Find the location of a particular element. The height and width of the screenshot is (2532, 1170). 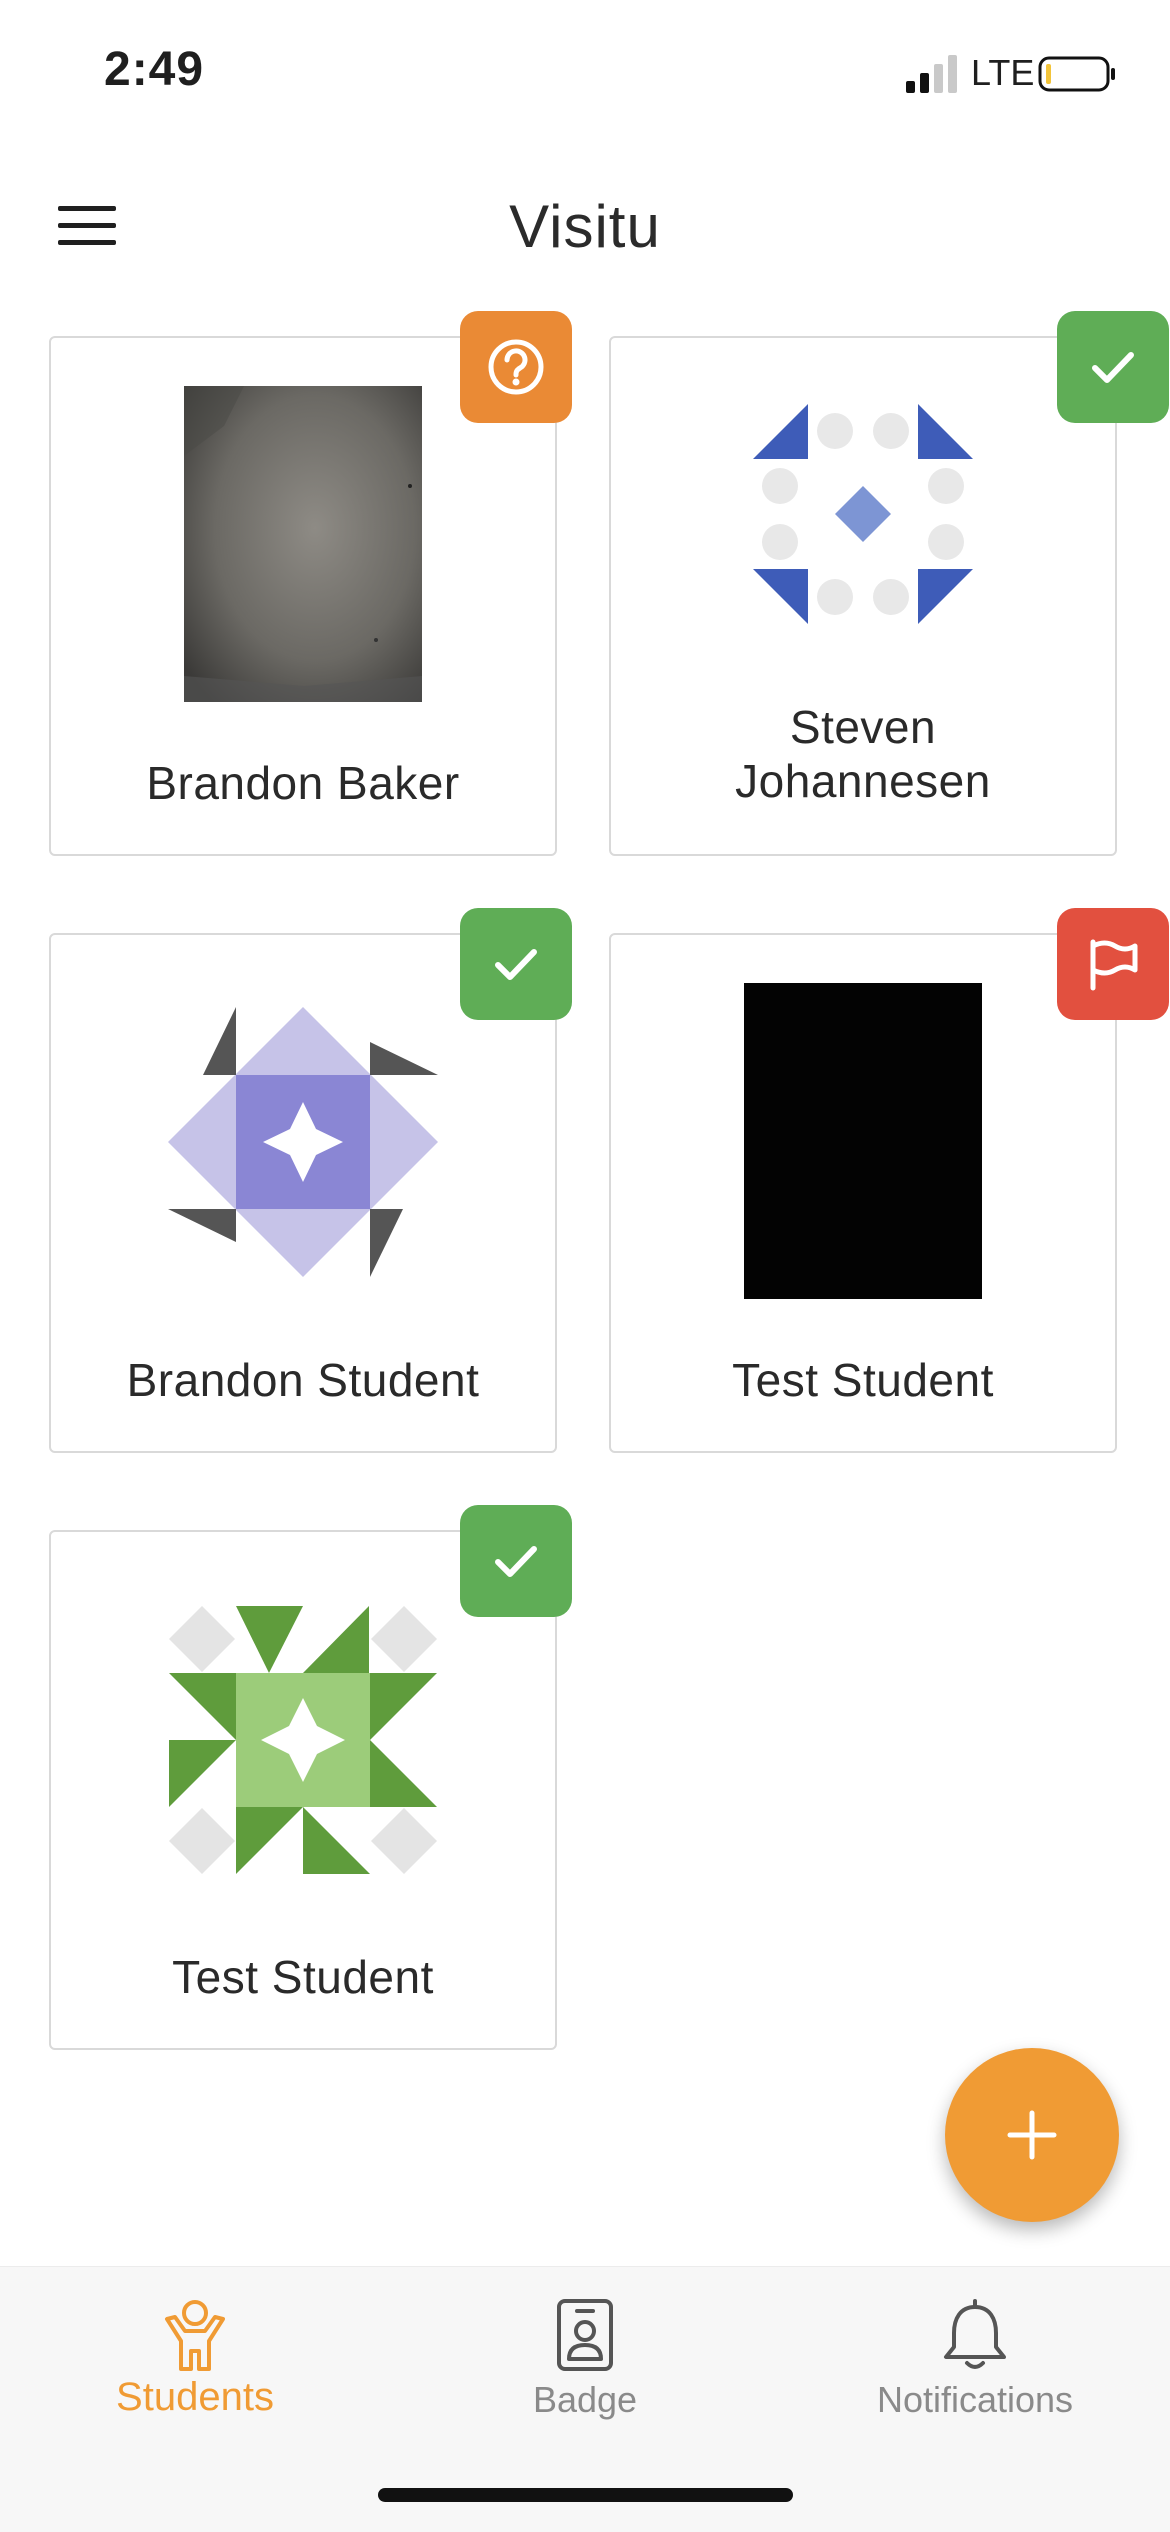

identicon-green is located at coordinates (303, 1740).